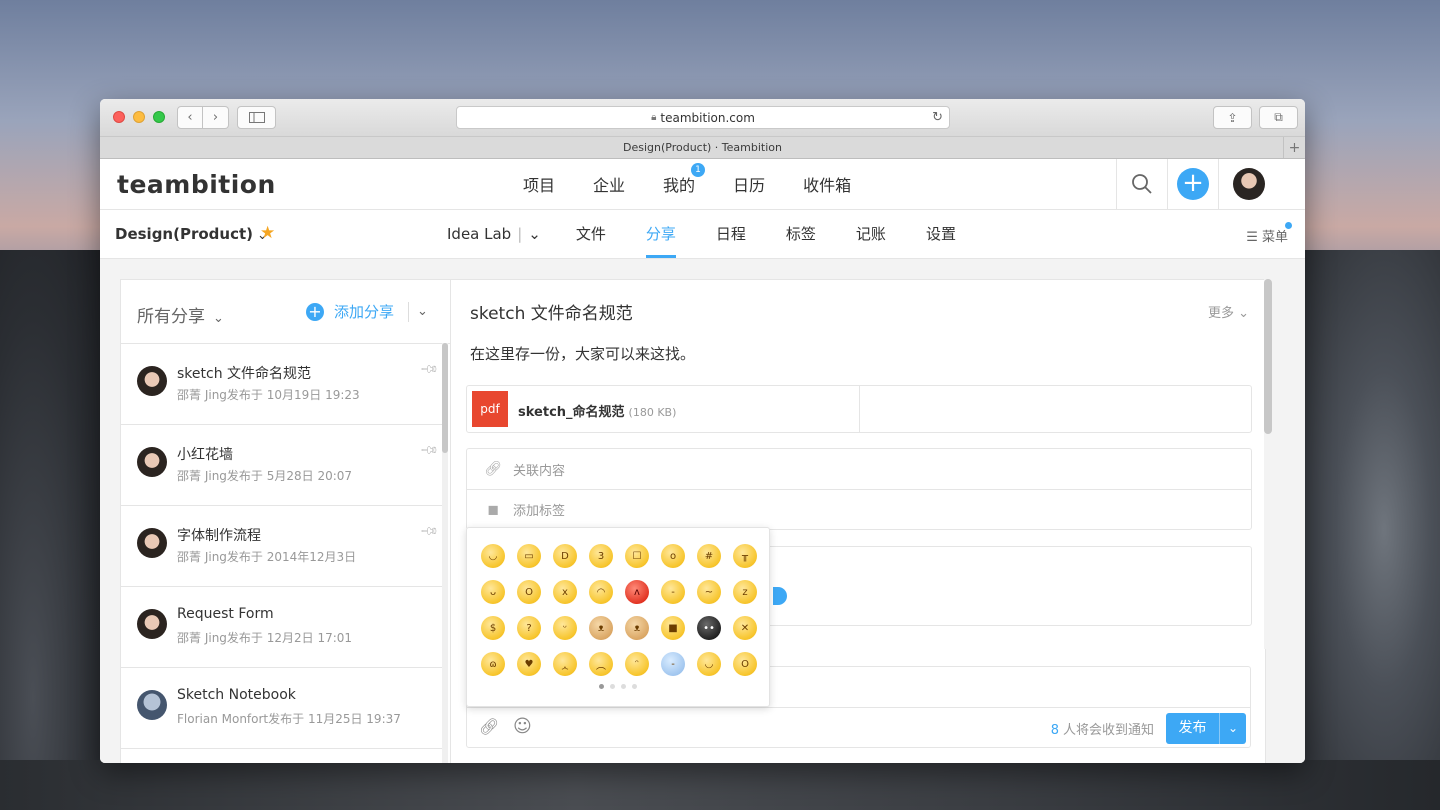 The height and width of the screenshot is (810, 1440). What do you see at coordinates (1232, 117) in the screenshot?
I see `share-button: ⇪` at bounding box center [1232, 117].